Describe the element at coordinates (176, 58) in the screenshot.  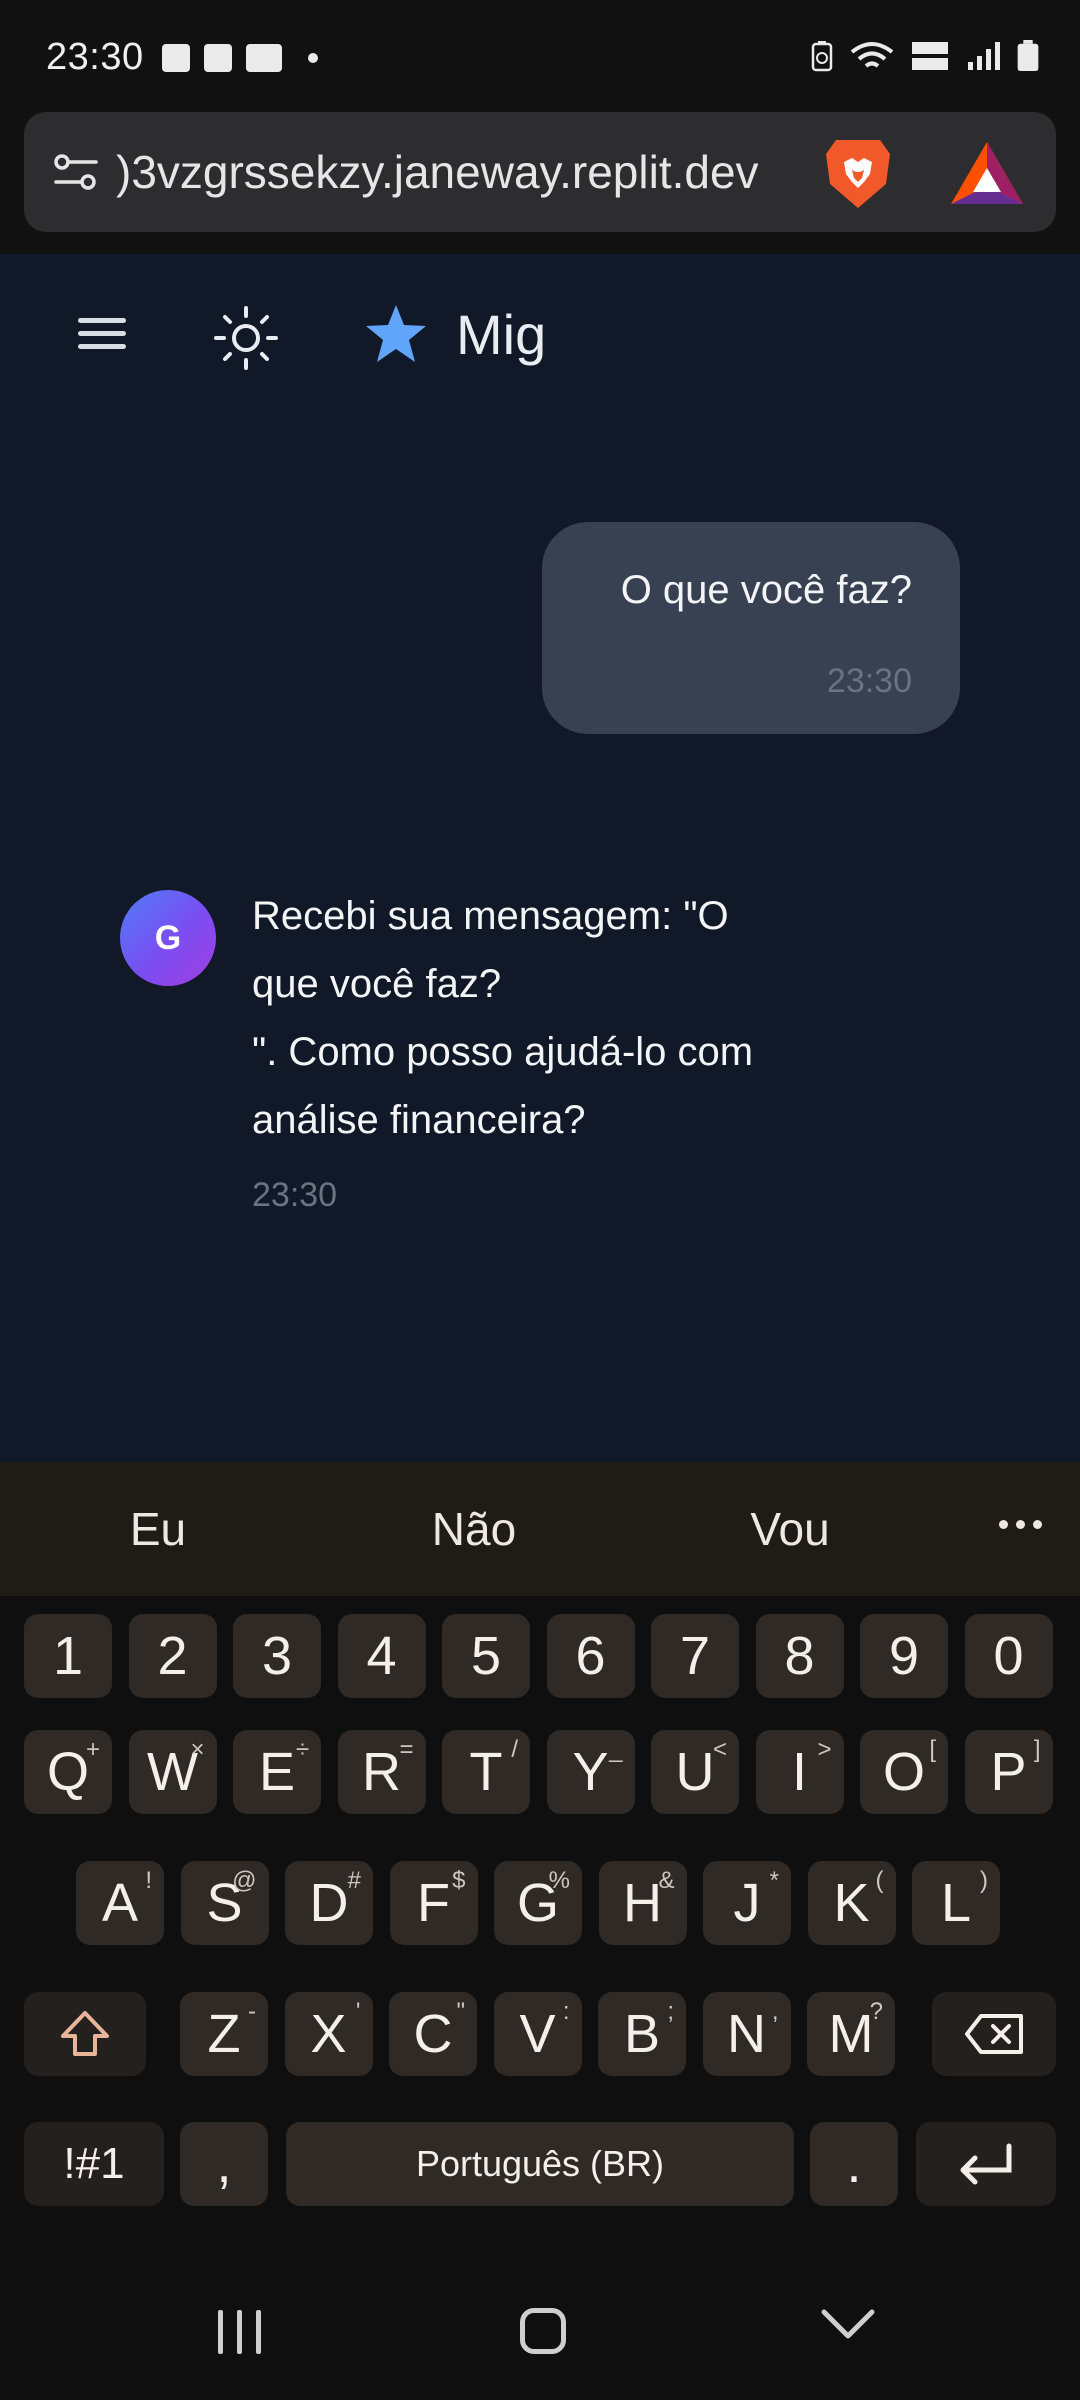
I see `checkbox-notification-icon` at that location.